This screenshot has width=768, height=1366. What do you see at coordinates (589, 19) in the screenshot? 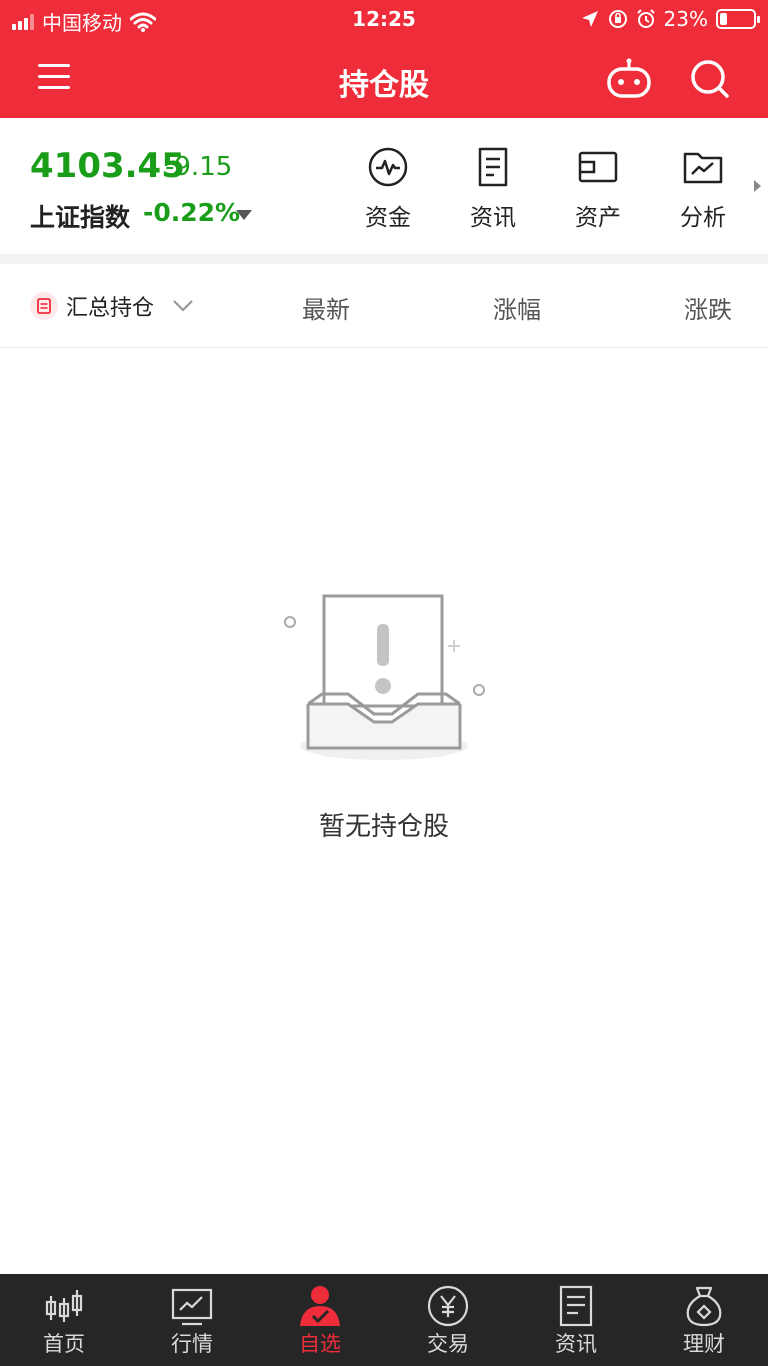
I see `location-arrow-icon` at bounding box center [589, 19].